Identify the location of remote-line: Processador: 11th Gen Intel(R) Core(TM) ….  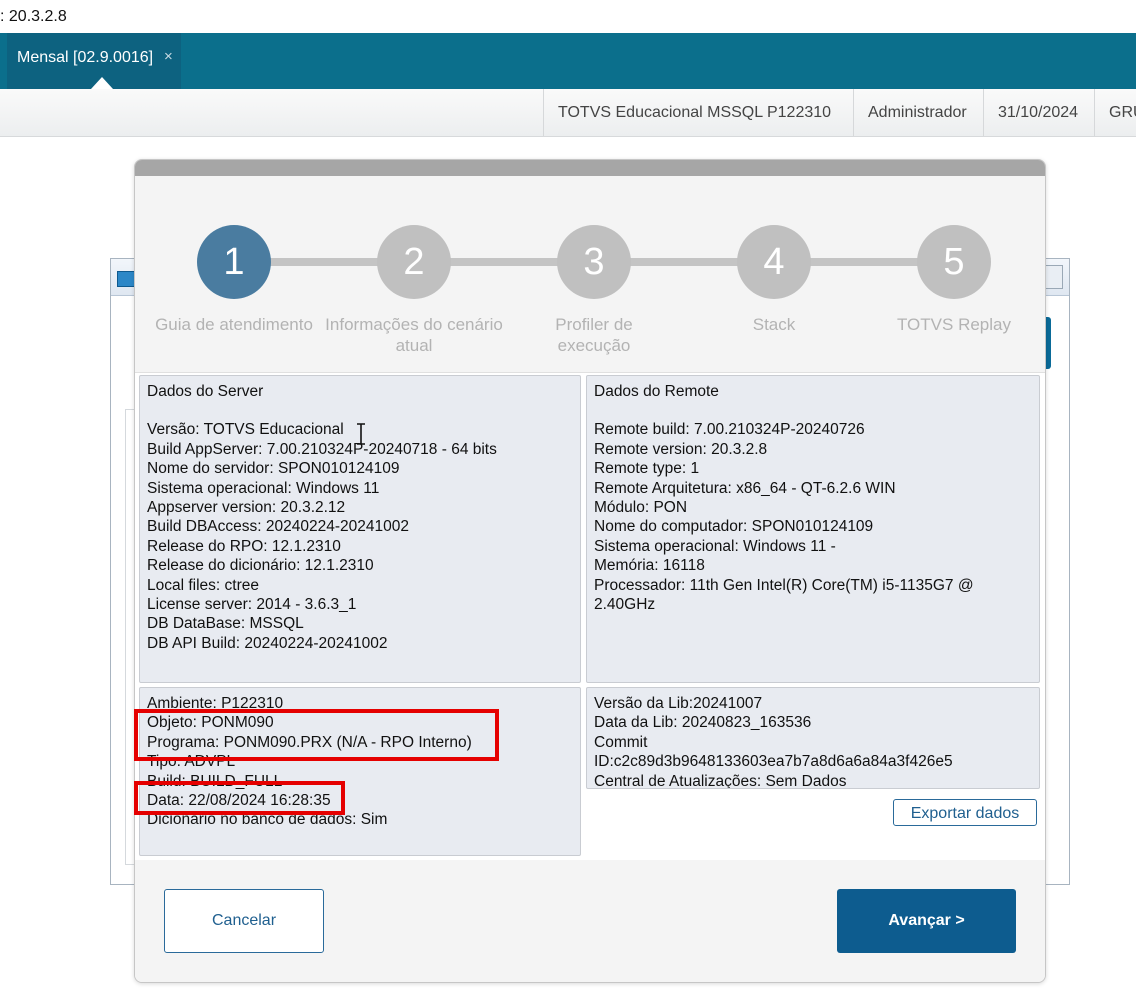
(784, 595).